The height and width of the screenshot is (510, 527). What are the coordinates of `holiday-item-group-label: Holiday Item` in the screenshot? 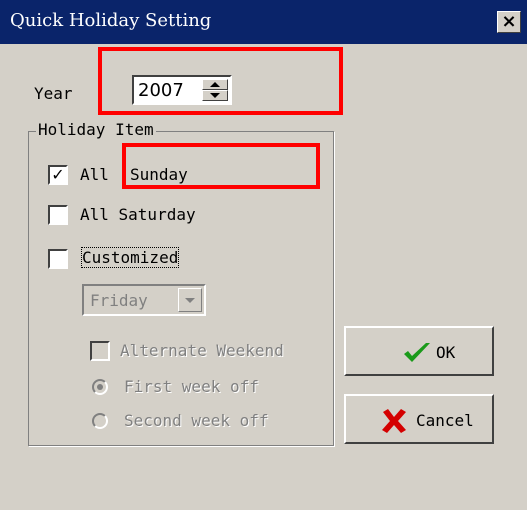 It's located at (96, 129).